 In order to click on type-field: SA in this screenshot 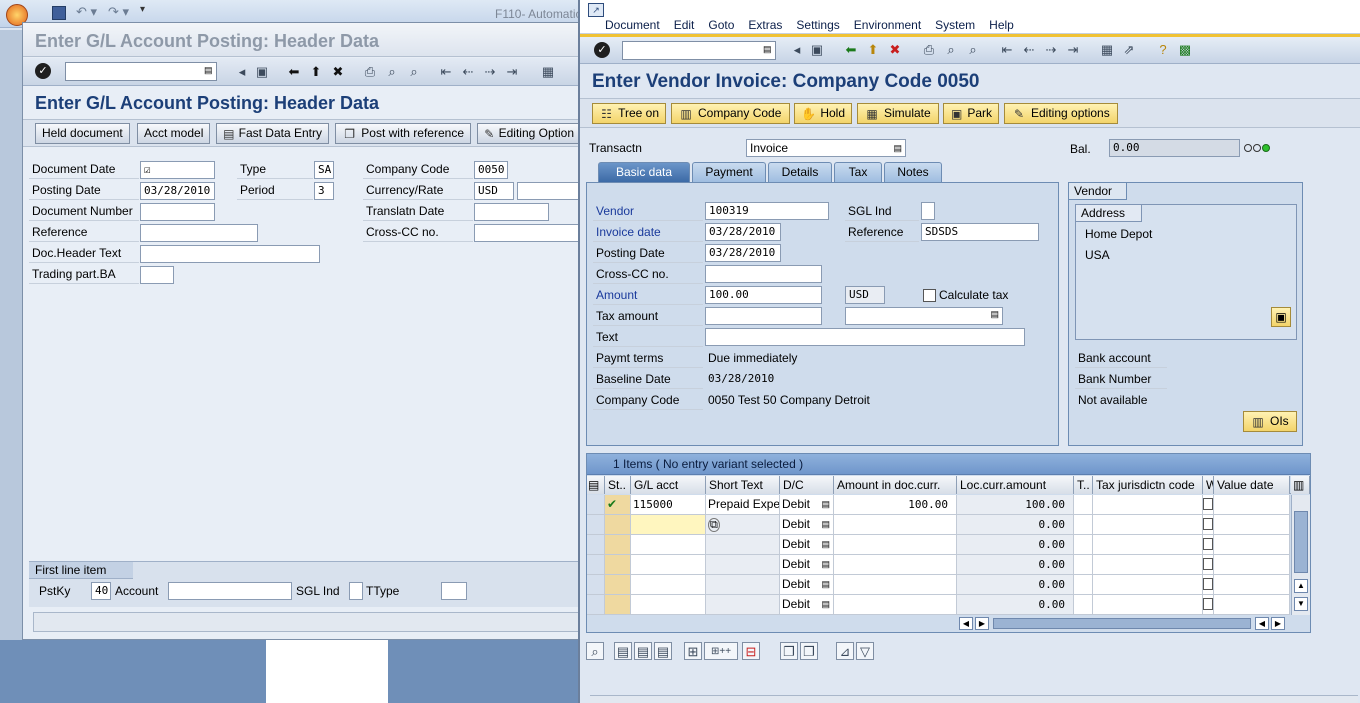, I will do `click(324, 170)`.